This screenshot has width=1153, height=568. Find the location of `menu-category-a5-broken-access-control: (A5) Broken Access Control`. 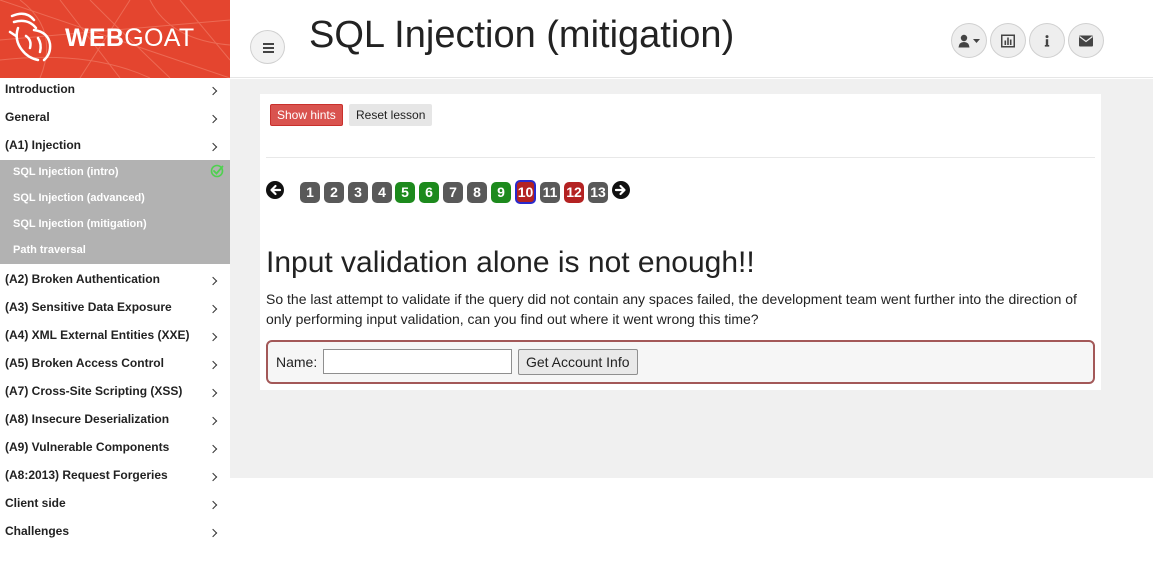

menu-category-a5-broken-access-control: (A5) Broken Access Control is located at coordinates (115, 366).